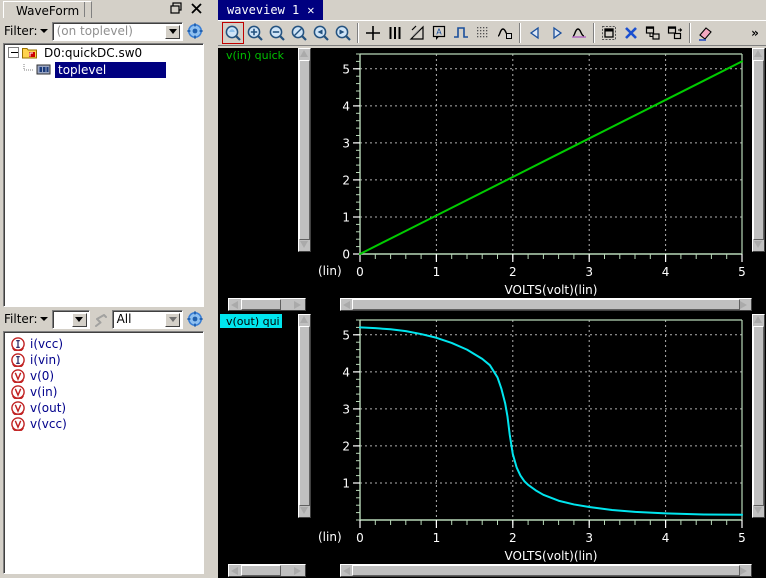 The image size is (766, 578). What do you see at coordinates (505, 33) in the screenshot?
I see `waveform-marker-icon` at bounding box center [505, 33].